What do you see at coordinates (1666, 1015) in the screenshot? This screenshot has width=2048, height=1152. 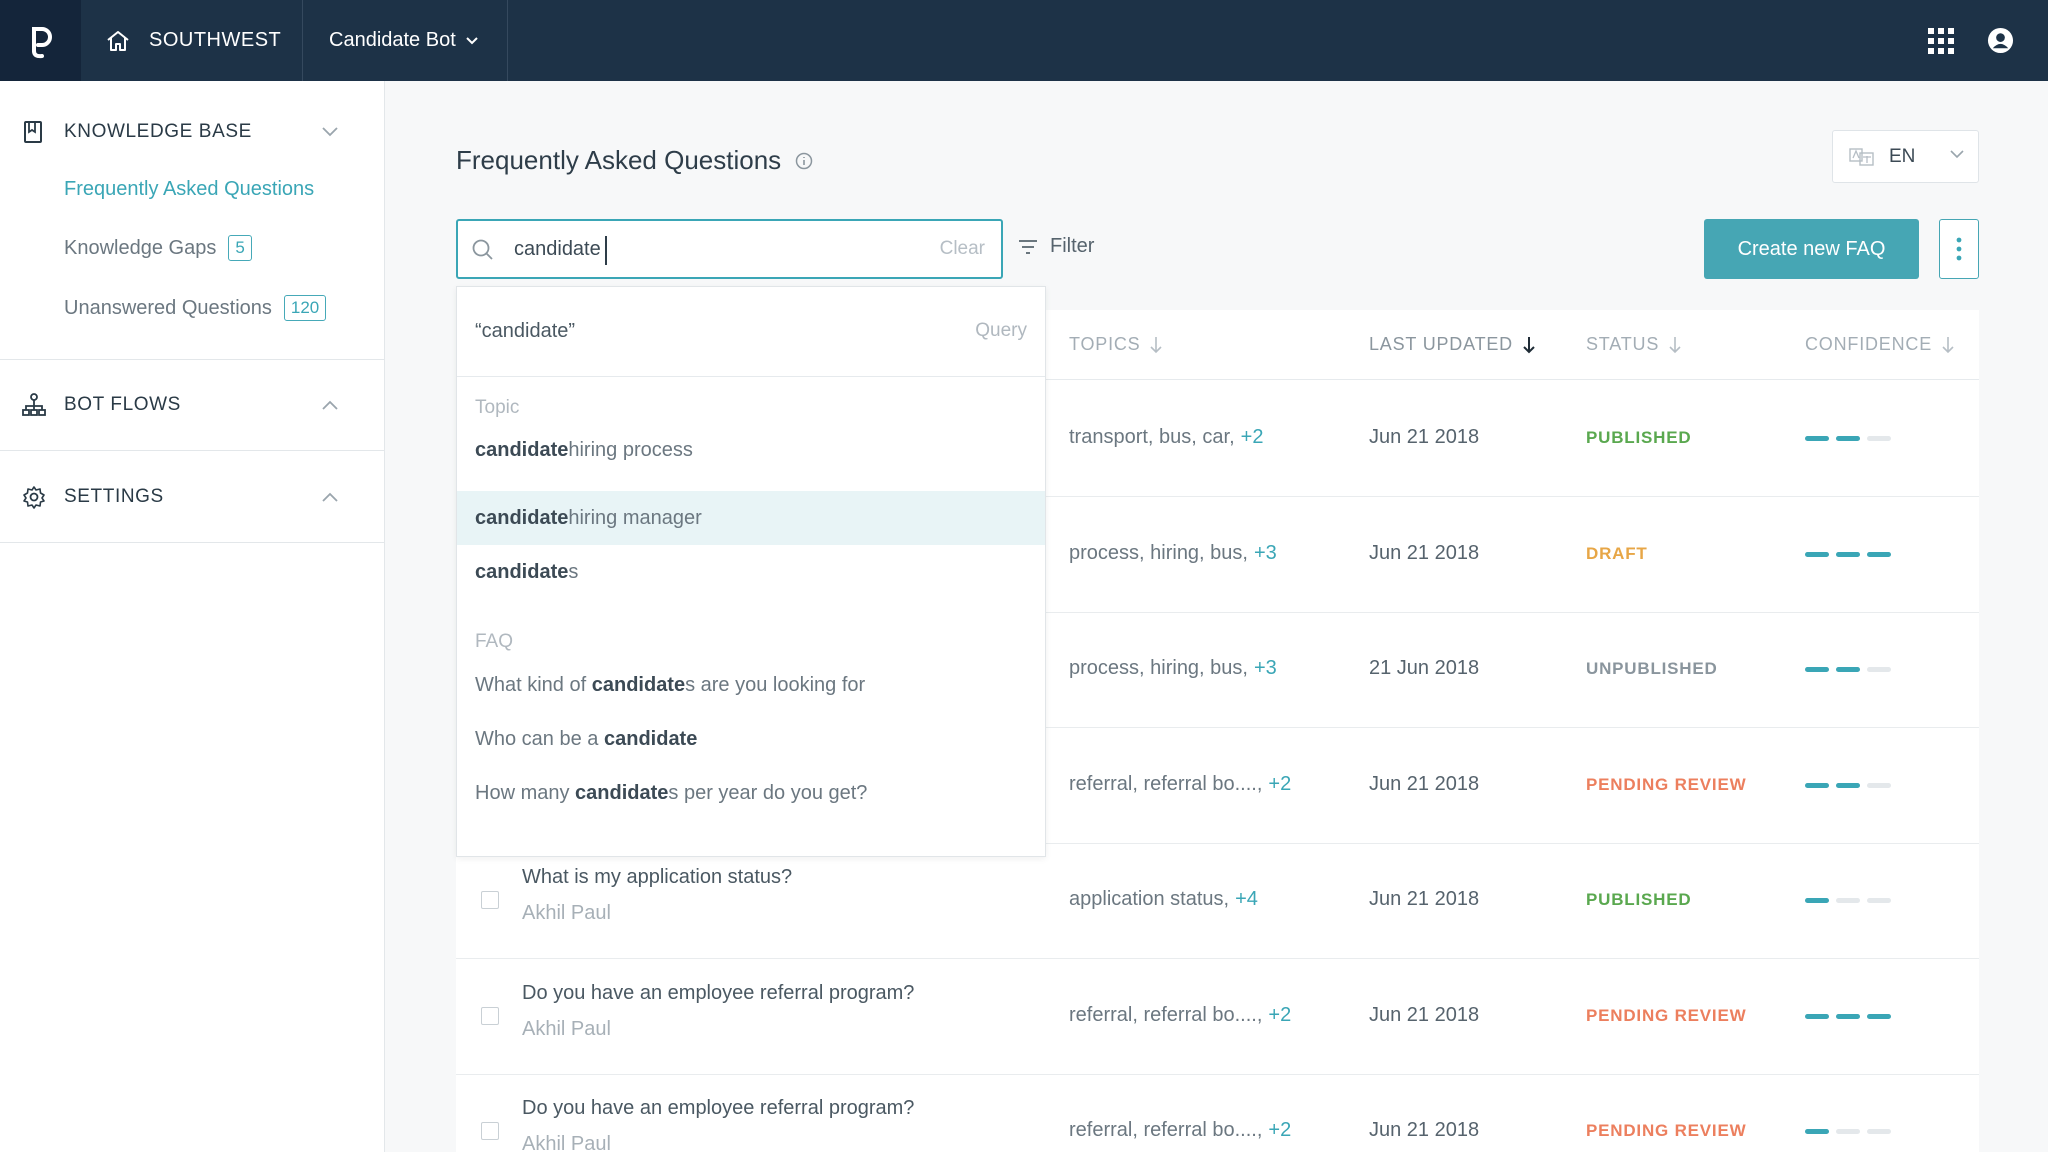 I see `status-badge: PENDING REVIEW` at bounding box center [1666, 1015].